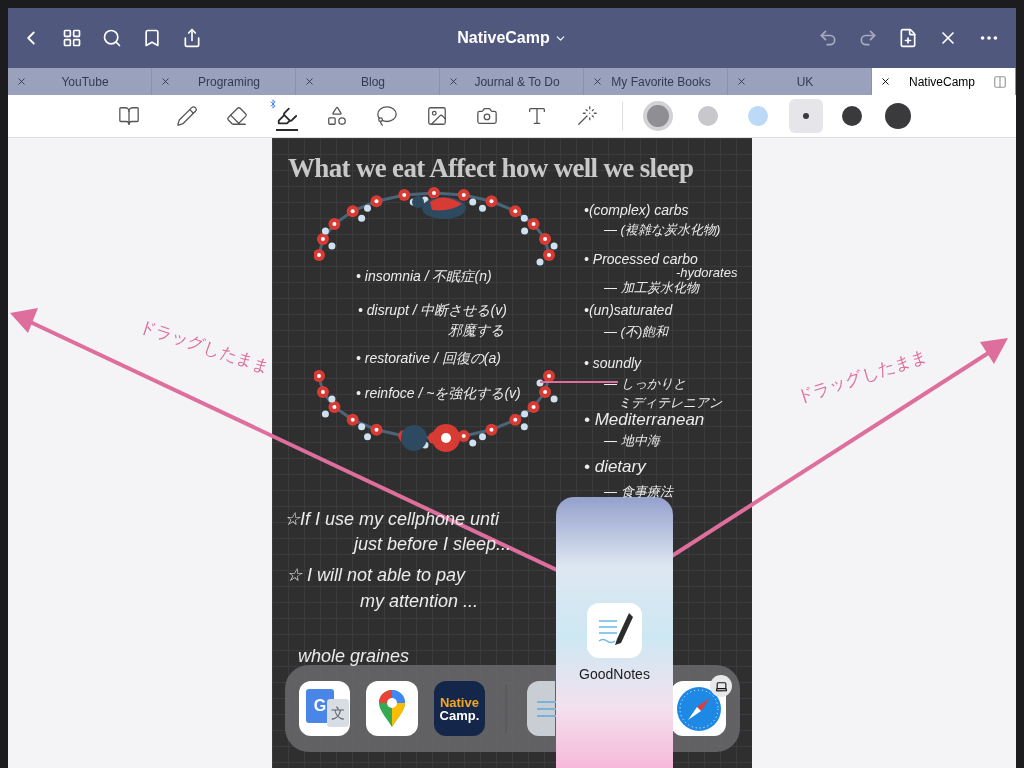 Image resolution: width=1024 pixels, height=768 pixels. Describe the element at coordinates (438, 393) in the screenshot. I see `handwritten-note: • reinfoce / ~を強化する(v)` at that location.